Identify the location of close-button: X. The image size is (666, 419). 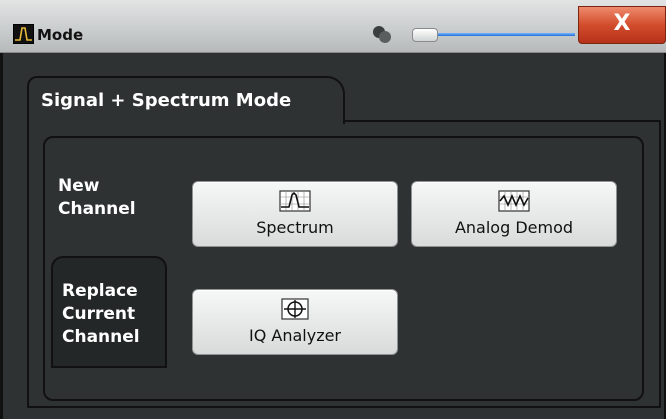
(622, 25).